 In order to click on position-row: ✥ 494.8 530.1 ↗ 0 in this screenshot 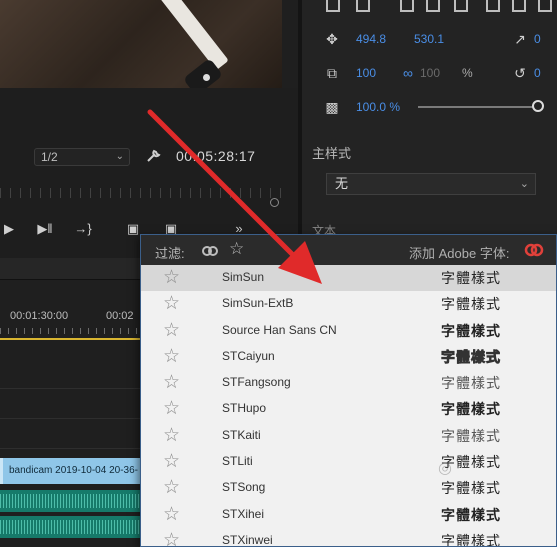, I will do `click(429, 39)`.